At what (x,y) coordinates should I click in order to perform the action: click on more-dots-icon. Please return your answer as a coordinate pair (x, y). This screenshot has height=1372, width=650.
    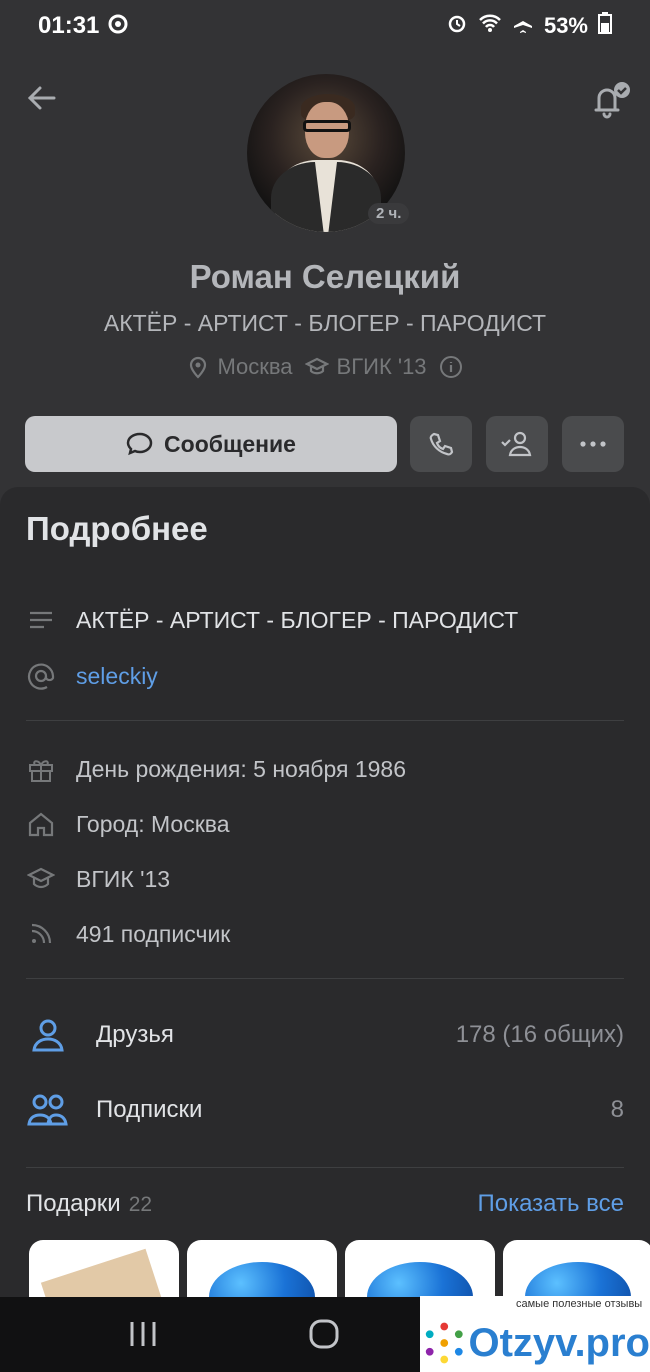
    Looking at the image, I should click on (593, 444).